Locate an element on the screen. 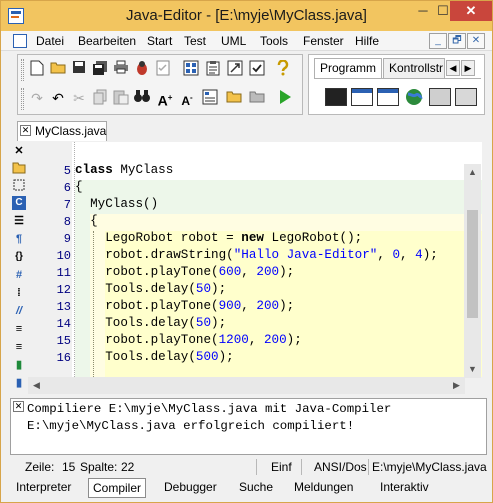 This screenshot has width=493, height=503. tab-interaktiv: Interaktiv is located at coordinates (404, 488).